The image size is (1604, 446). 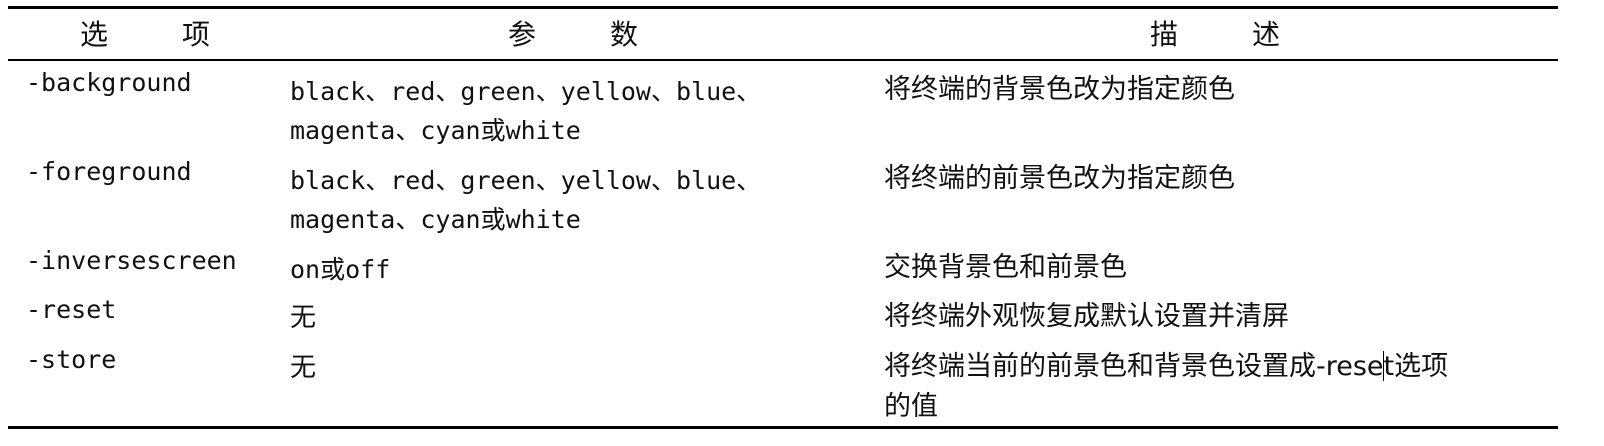 I want to click on table-bottom-rule, so click(x=783, y=427).